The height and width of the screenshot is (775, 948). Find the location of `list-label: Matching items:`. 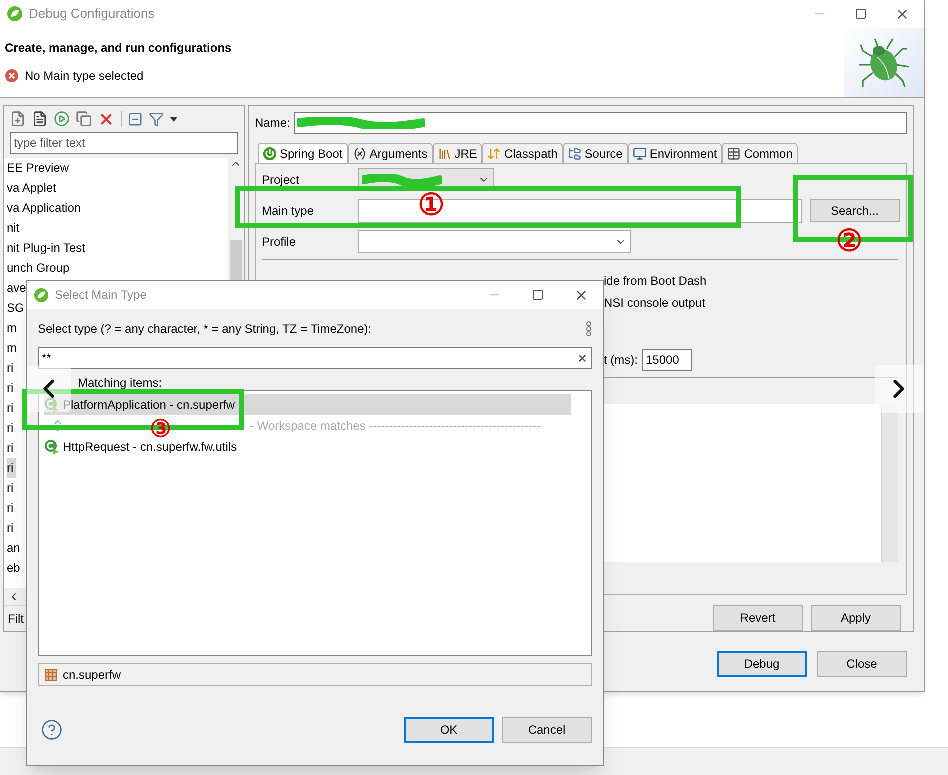

list-label: Matching items: is located at coordinates (120, 382).